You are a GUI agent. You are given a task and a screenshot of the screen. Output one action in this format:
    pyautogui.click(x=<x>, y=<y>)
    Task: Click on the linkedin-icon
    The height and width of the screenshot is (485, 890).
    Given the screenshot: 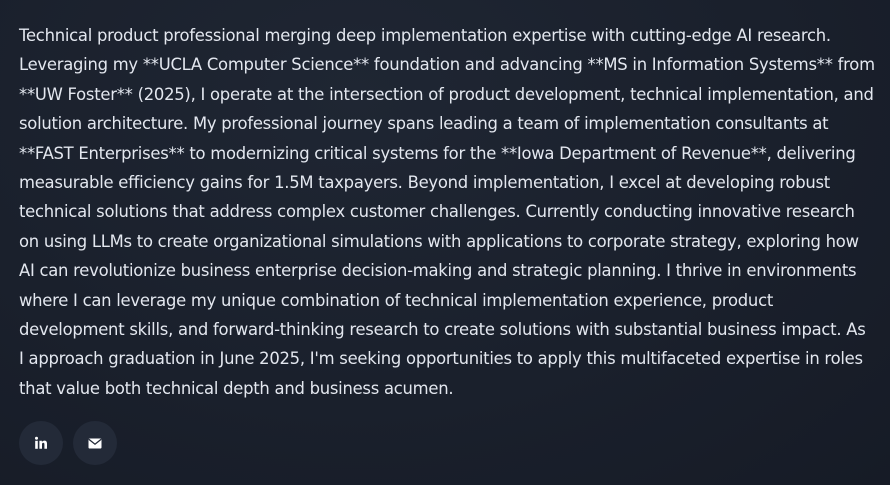 What is the action you would take?
    pyautogui.click(x=41, y=443)
    